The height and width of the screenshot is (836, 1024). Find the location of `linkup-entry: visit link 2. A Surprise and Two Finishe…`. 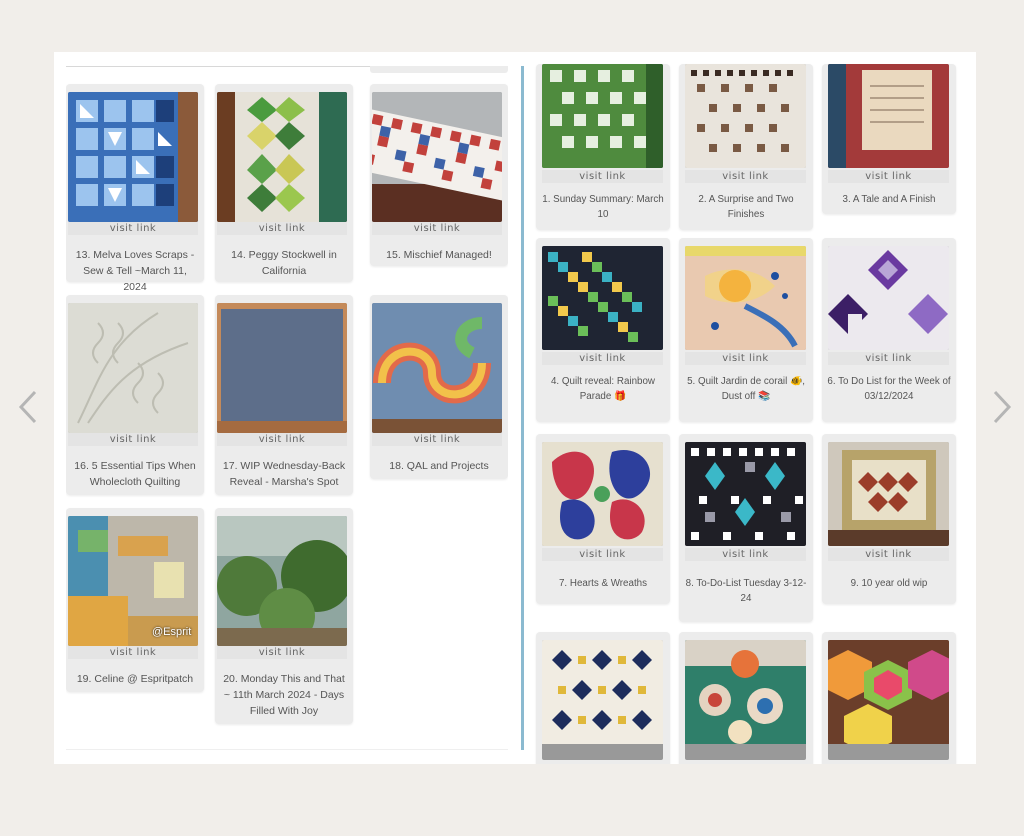

linkup-entry: visit link 2. A Surprise and Two Finishe… is located at coordinates (746, 147).